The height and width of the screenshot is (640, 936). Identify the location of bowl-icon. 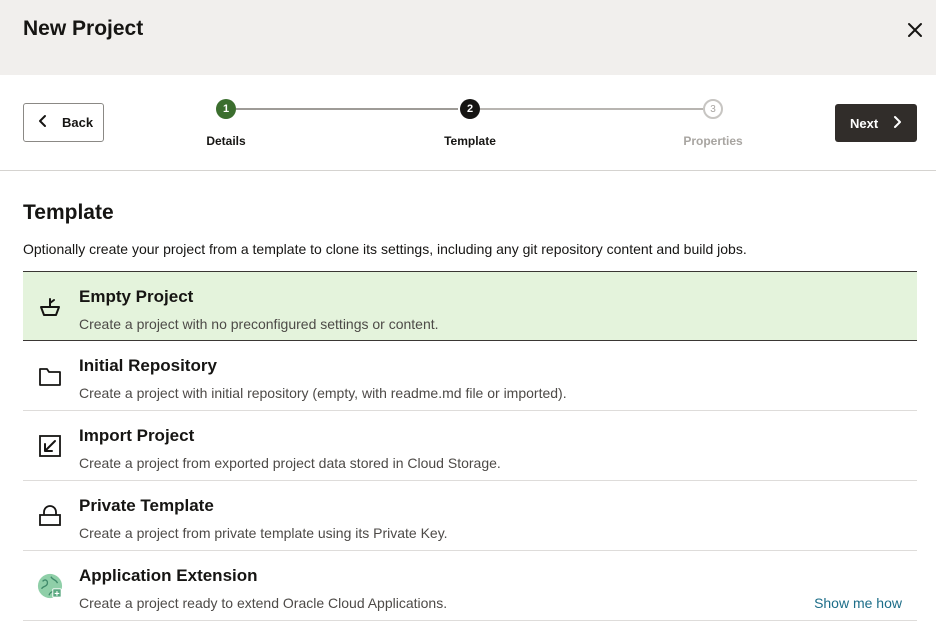
(50, 307).